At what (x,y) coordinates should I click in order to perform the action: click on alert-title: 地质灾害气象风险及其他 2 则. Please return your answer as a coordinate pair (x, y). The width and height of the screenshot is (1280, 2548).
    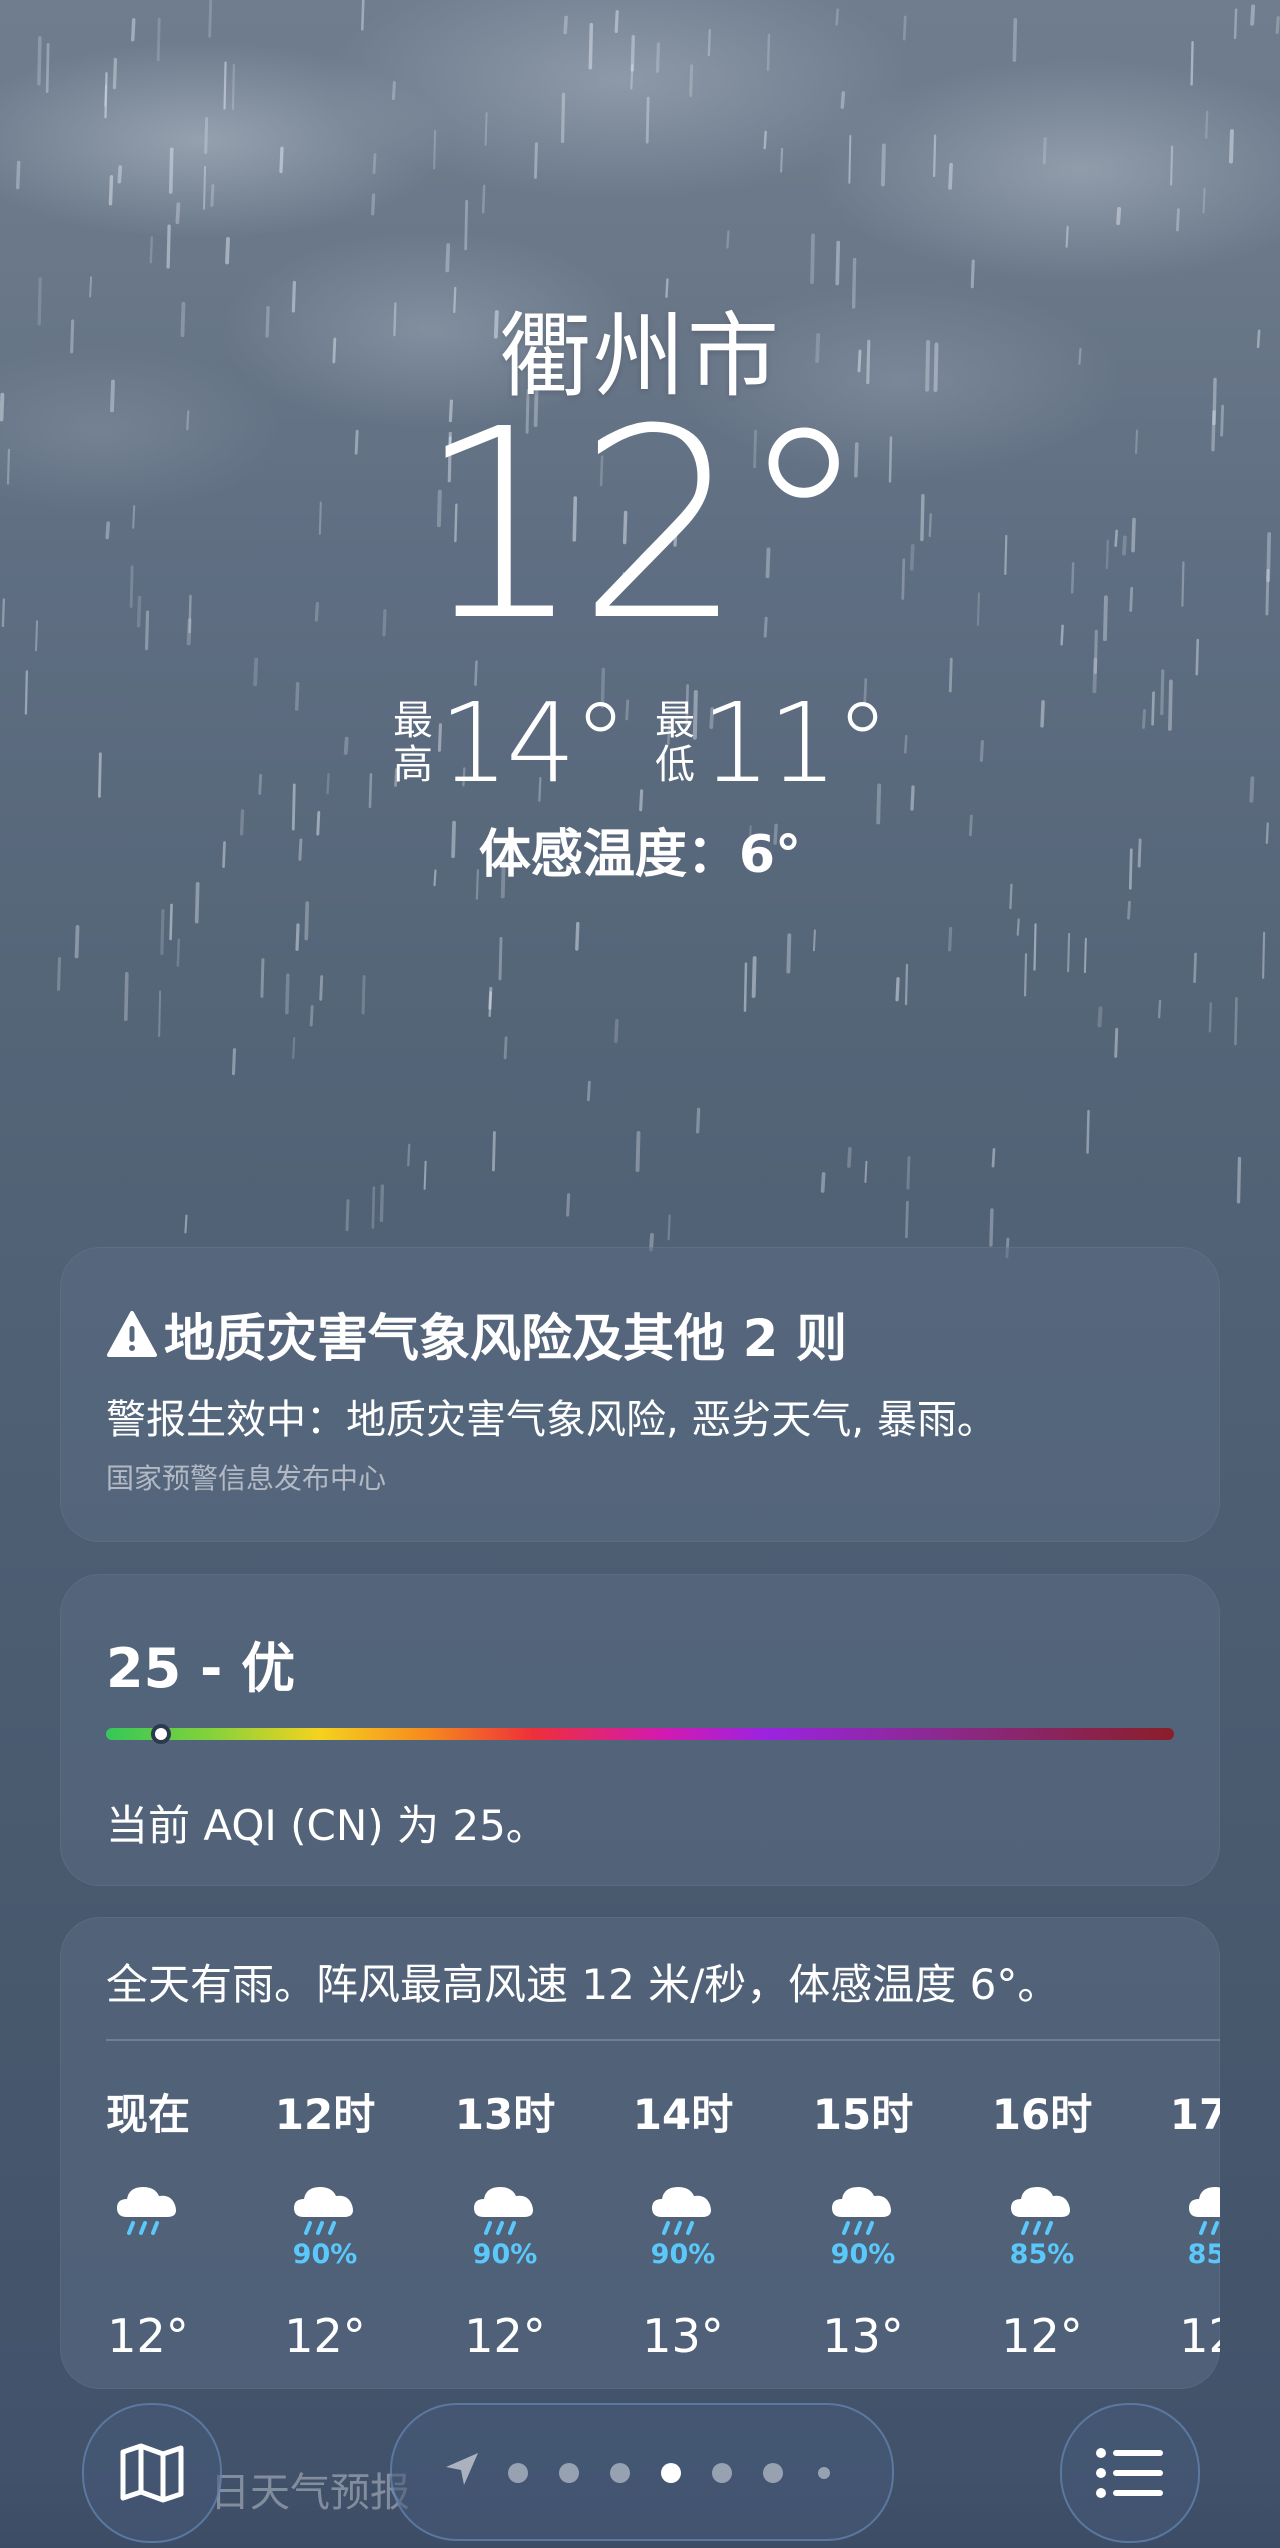
    Looking at the image, I should click on (505, 1339).